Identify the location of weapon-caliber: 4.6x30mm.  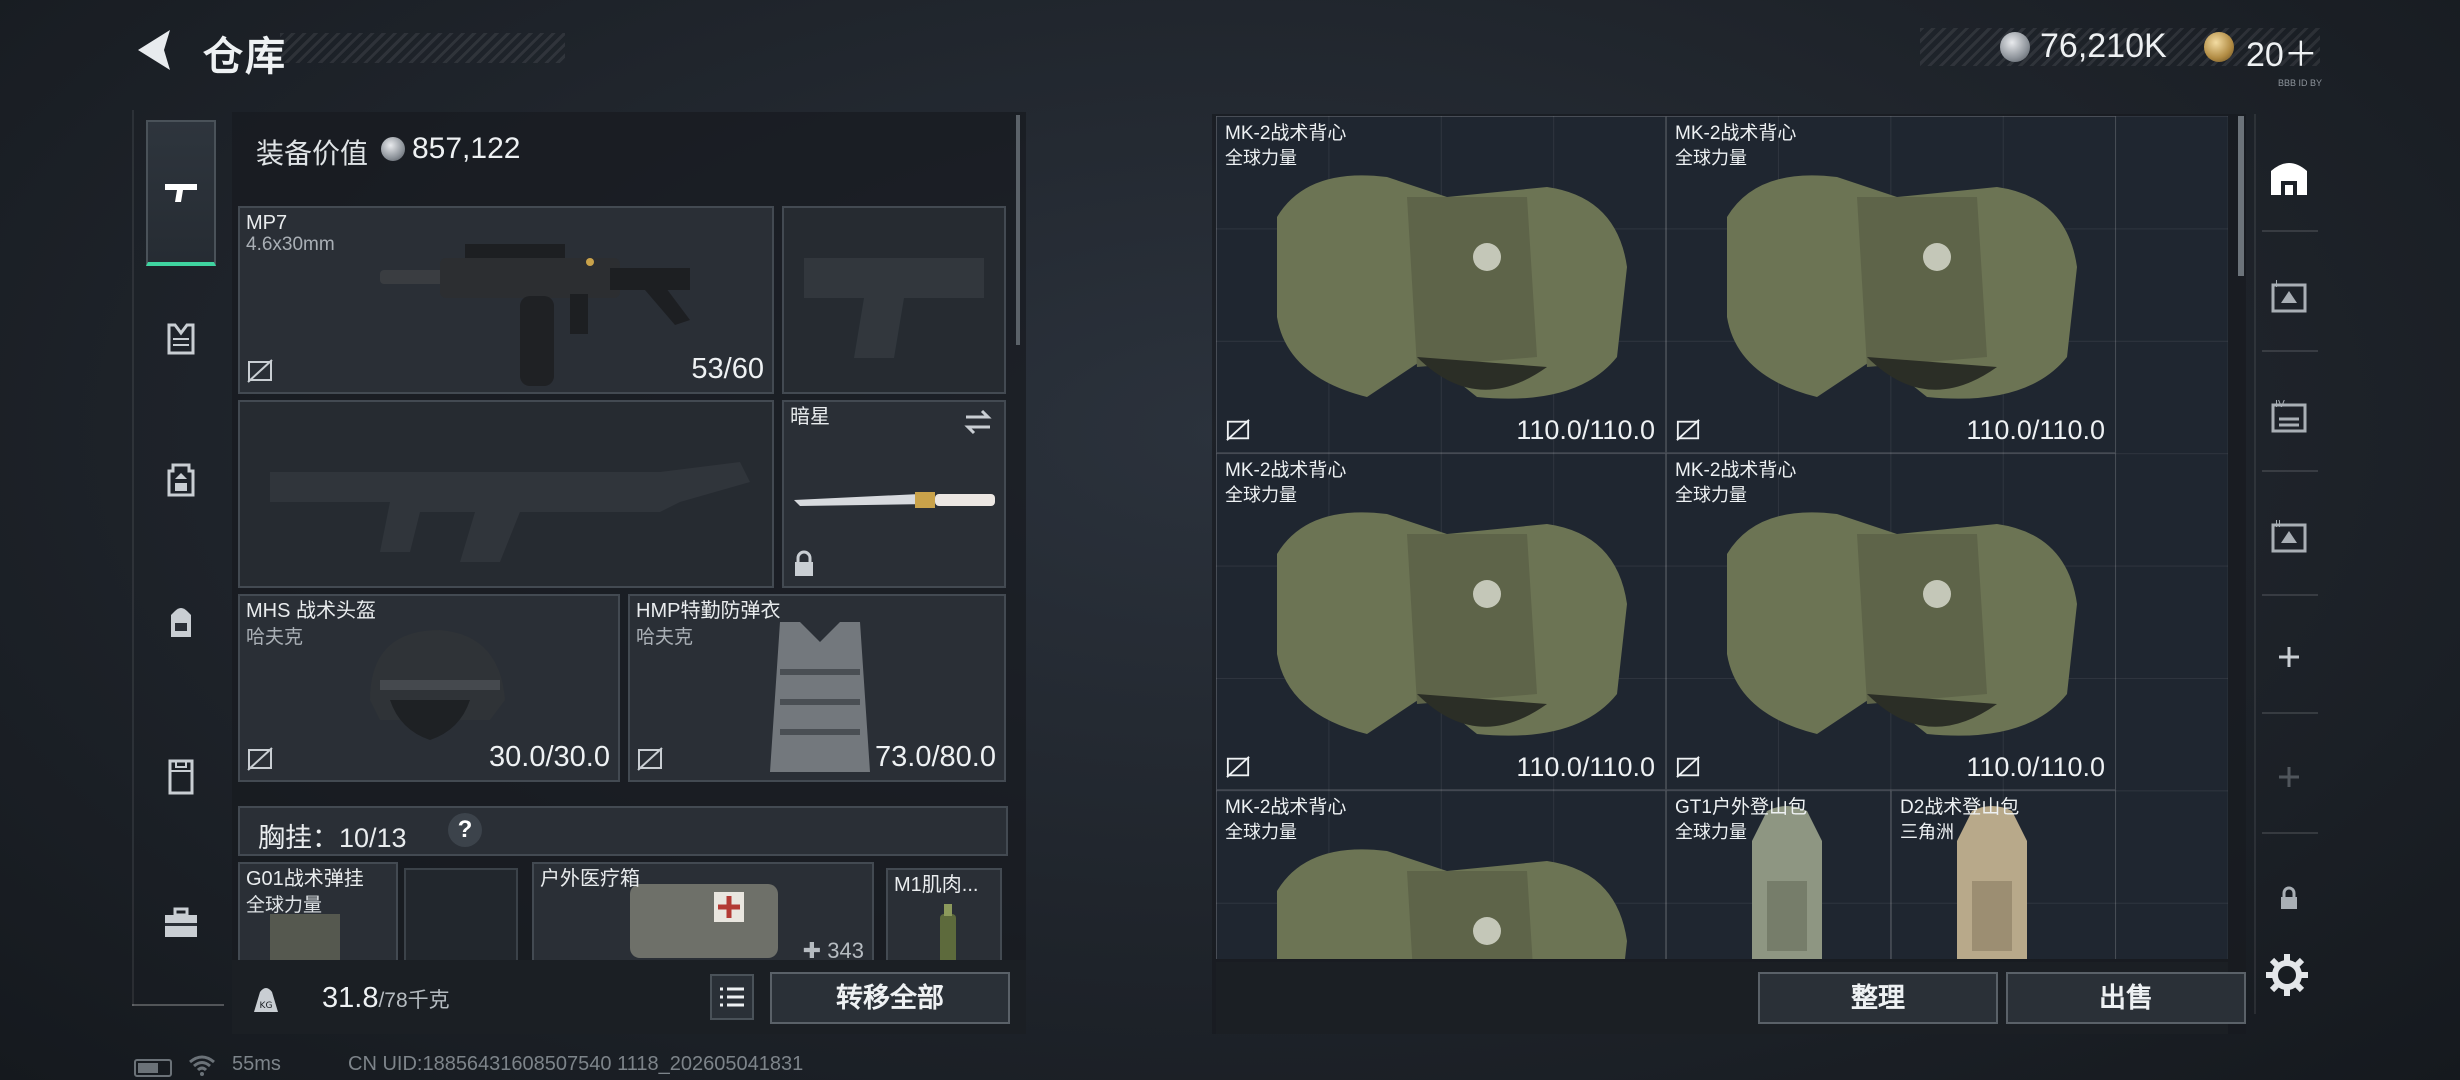
(290, 244).